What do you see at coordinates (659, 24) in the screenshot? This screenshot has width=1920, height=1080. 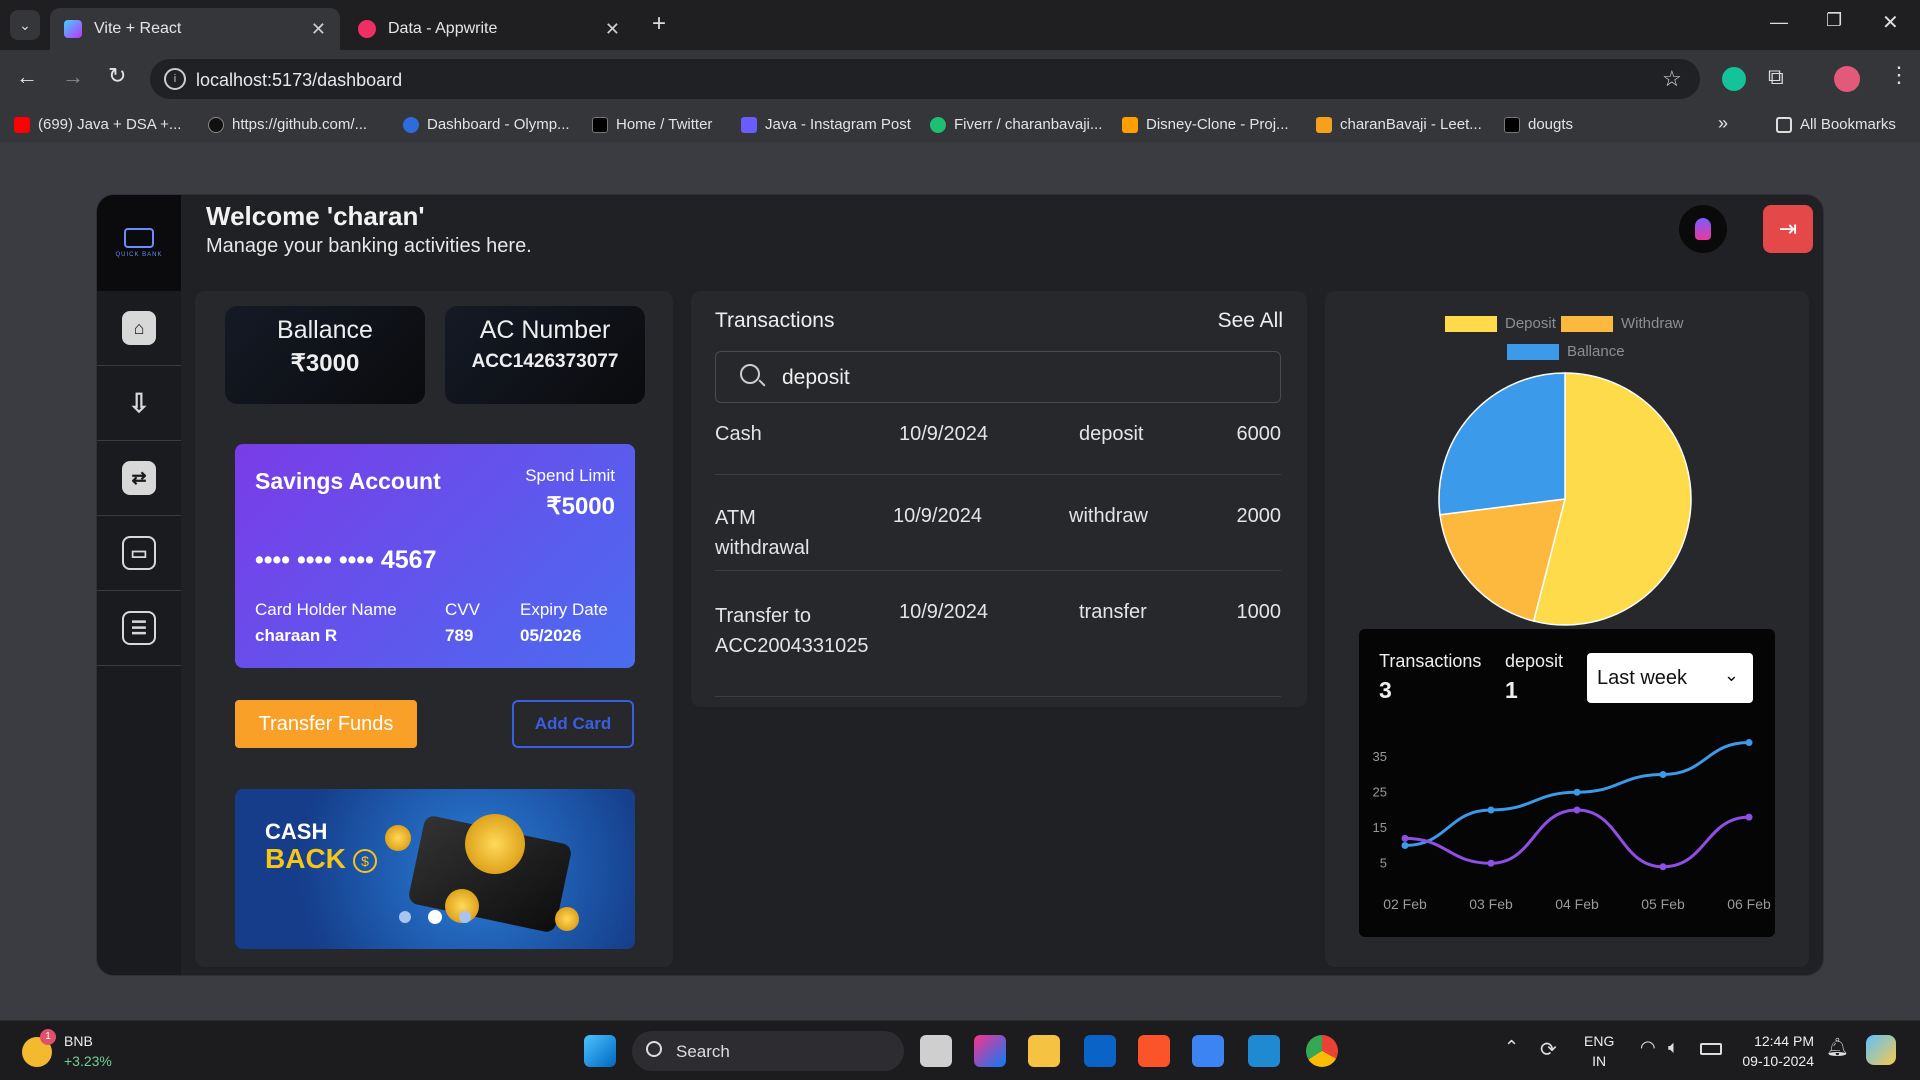 I see `new-tab-button: +` at bounding box center [659, 24].